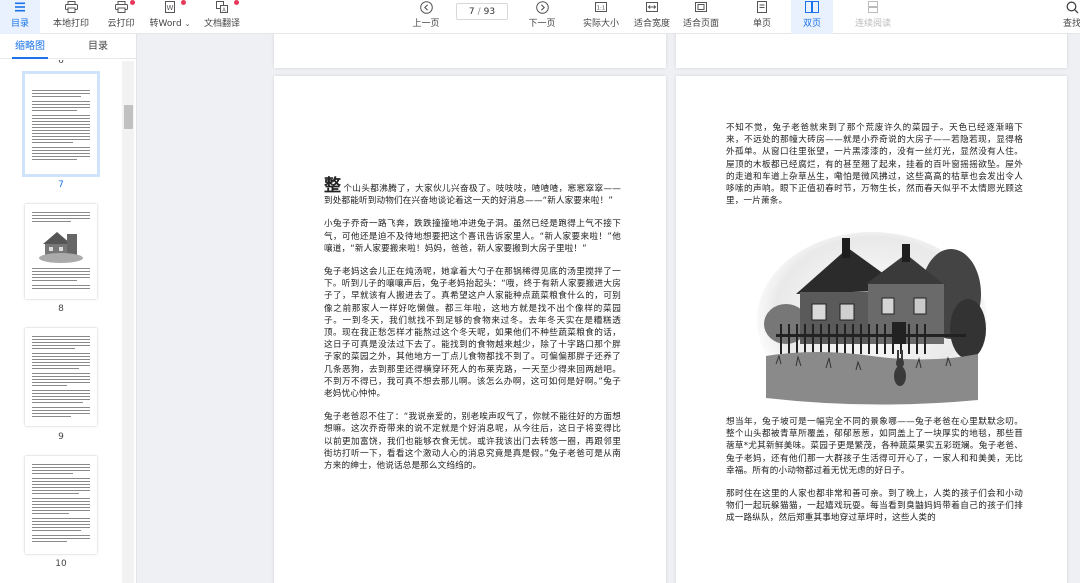 Image resolution: width=1080 pixels, height=583 pixels. What do you see at coordinates (221, 24) in the screenshot?
I see `doc-translate-label: 文档翻译` at bounding box center [221, 24].